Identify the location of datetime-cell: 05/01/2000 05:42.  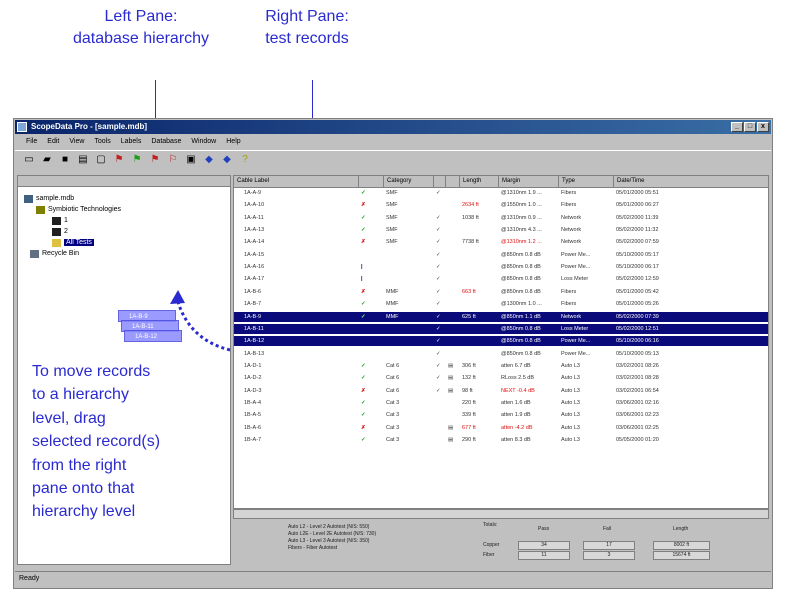
(637, 291).